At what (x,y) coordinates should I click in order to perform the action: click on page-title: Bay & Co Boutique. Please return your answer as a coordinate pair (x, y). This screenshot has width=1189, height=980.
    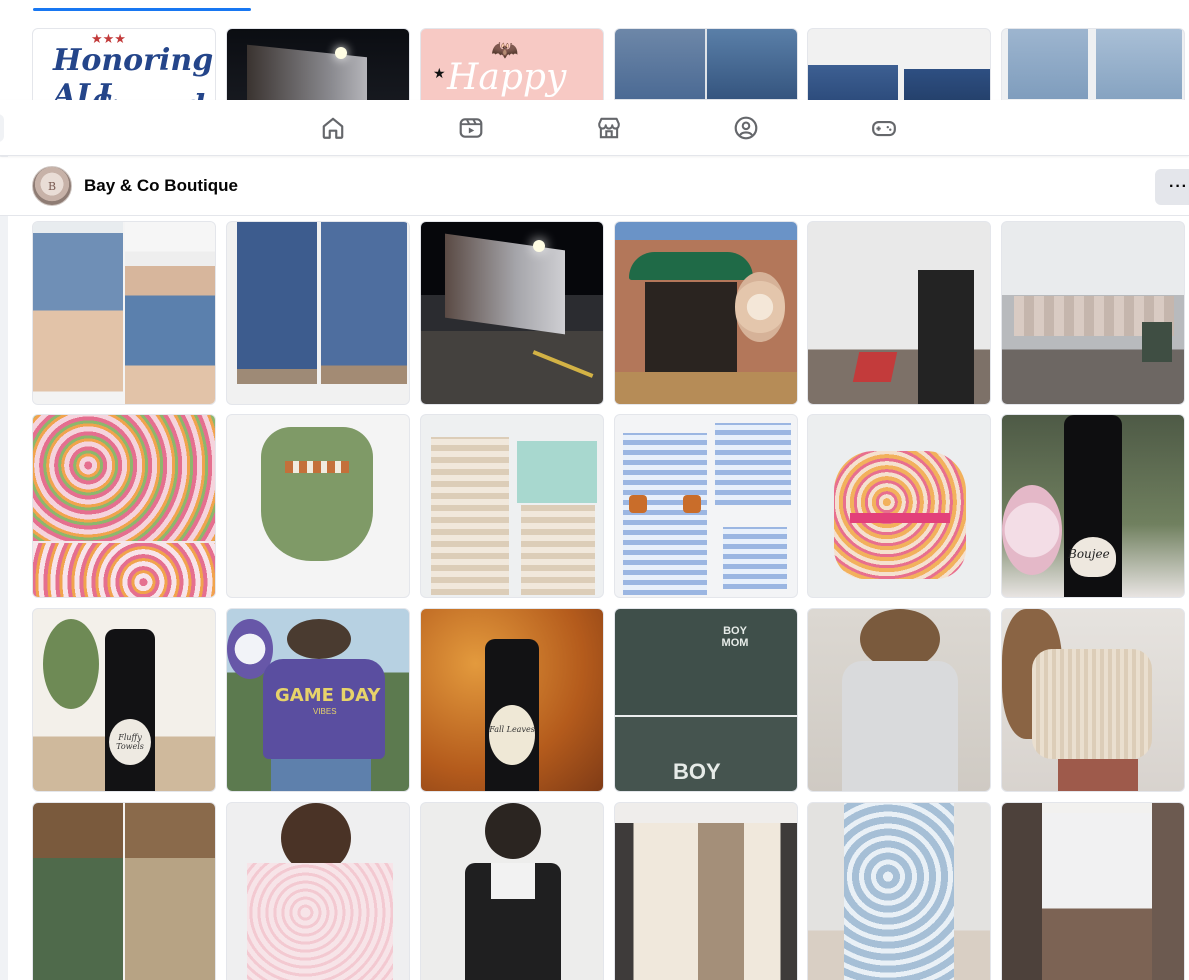
    Looking at the image, I should click on (161, 186).